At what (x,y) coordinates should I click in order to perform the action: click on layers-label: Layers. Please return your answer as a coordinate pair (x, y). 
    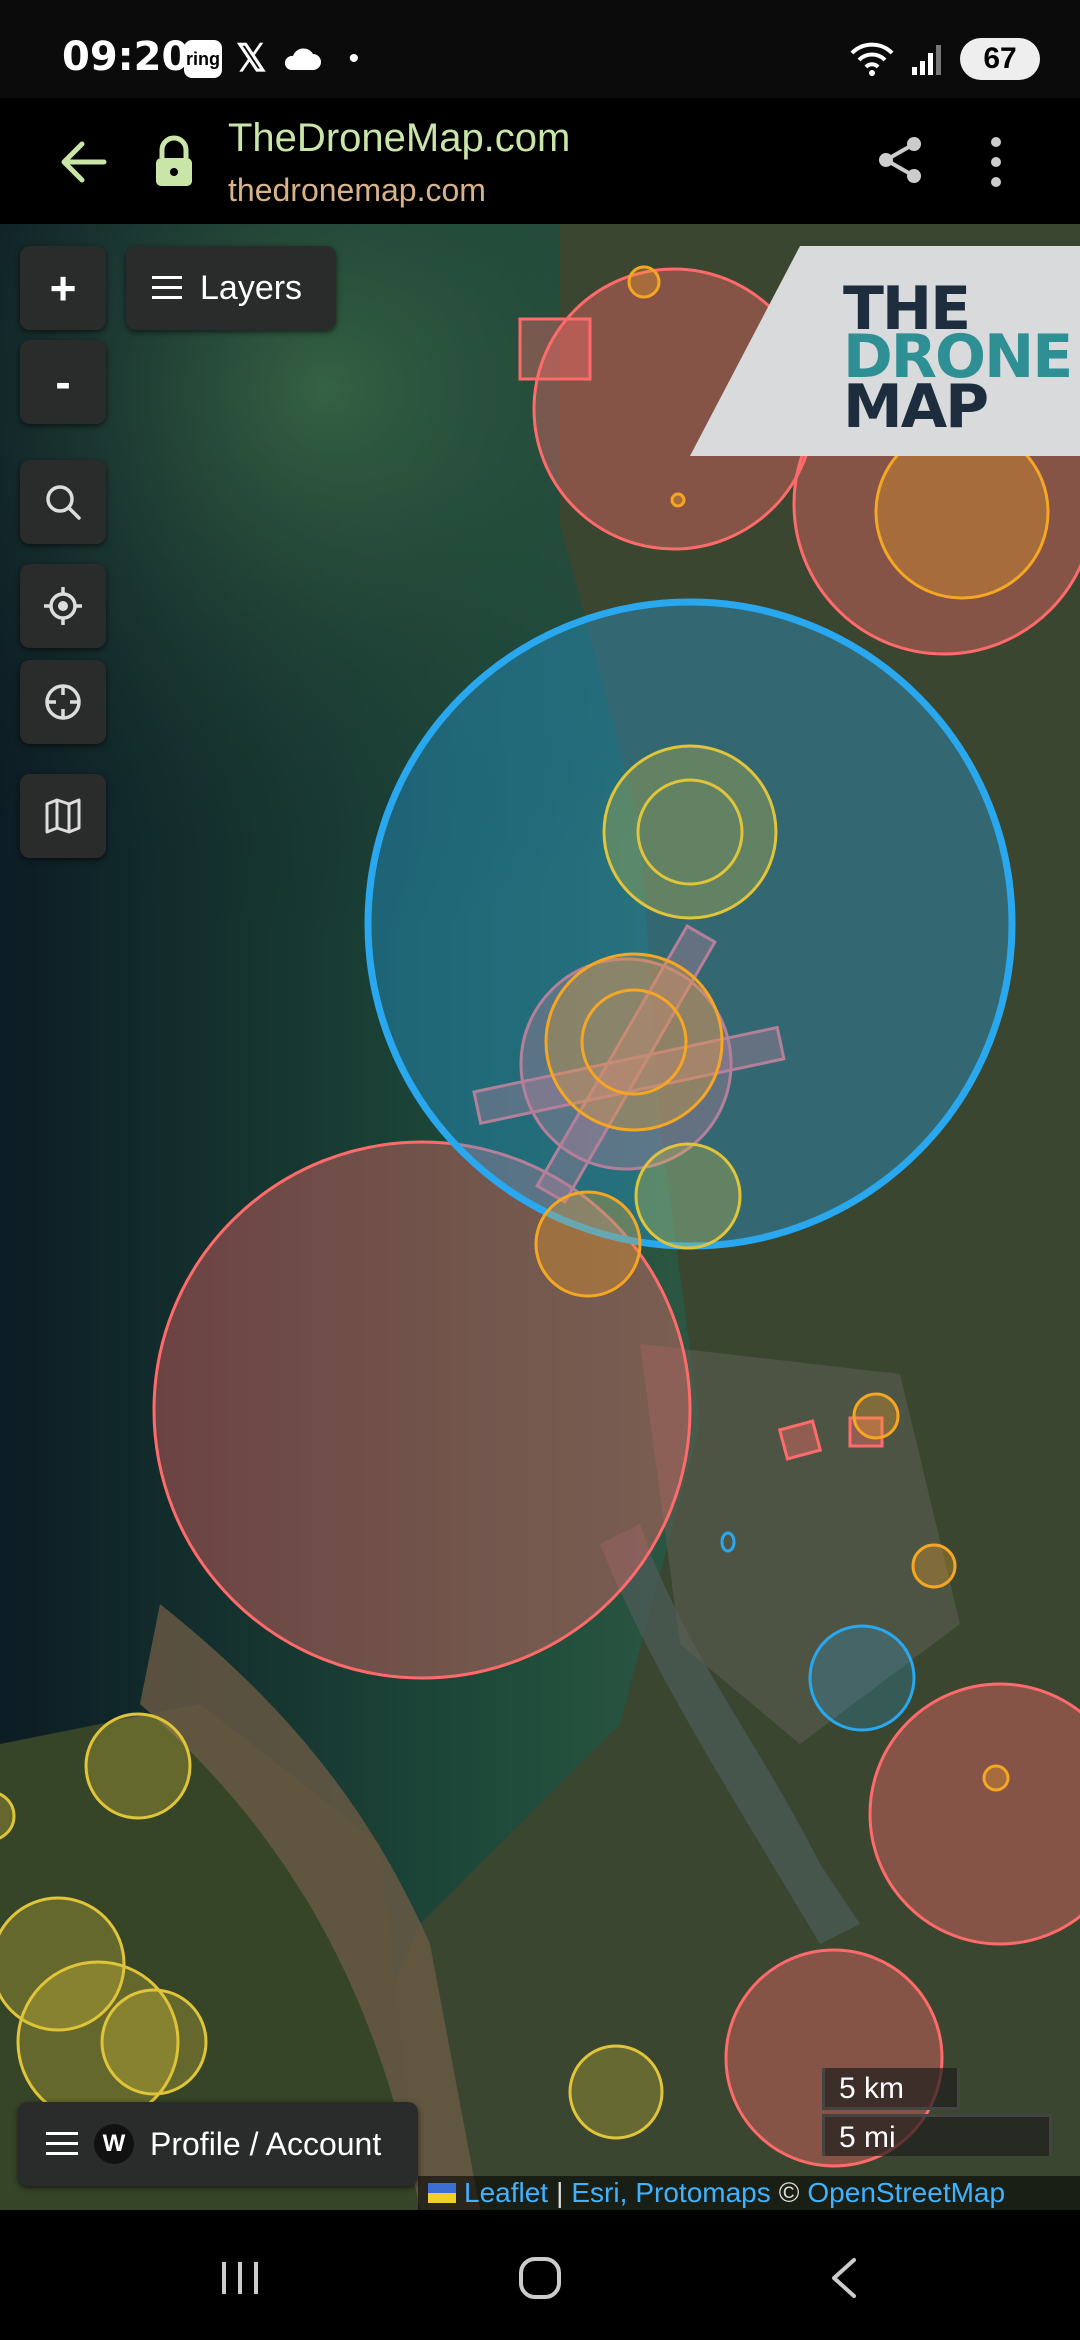
    Looking at the image, I should click on (251, 287).